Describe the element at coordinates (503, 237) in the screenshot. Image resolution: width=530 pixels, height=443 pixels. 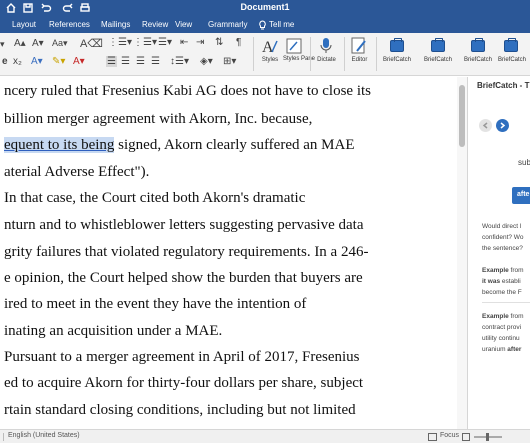
I see `explanation-line: confident? Wo` at that location.